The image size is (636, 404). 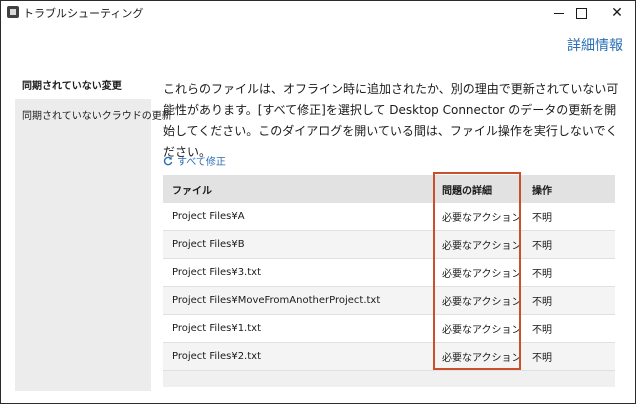 I want to click on maximize-icon, so click(x=581, y=13).